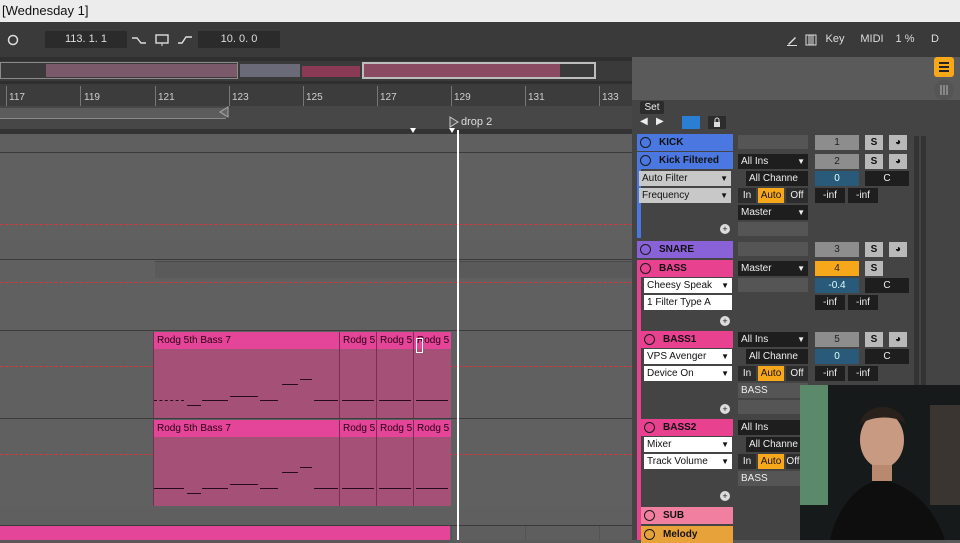 The image size is (960, 543). Describe the element at coordinates (811, 39) in the screenshot. I see `keyboard-icon` at that location.